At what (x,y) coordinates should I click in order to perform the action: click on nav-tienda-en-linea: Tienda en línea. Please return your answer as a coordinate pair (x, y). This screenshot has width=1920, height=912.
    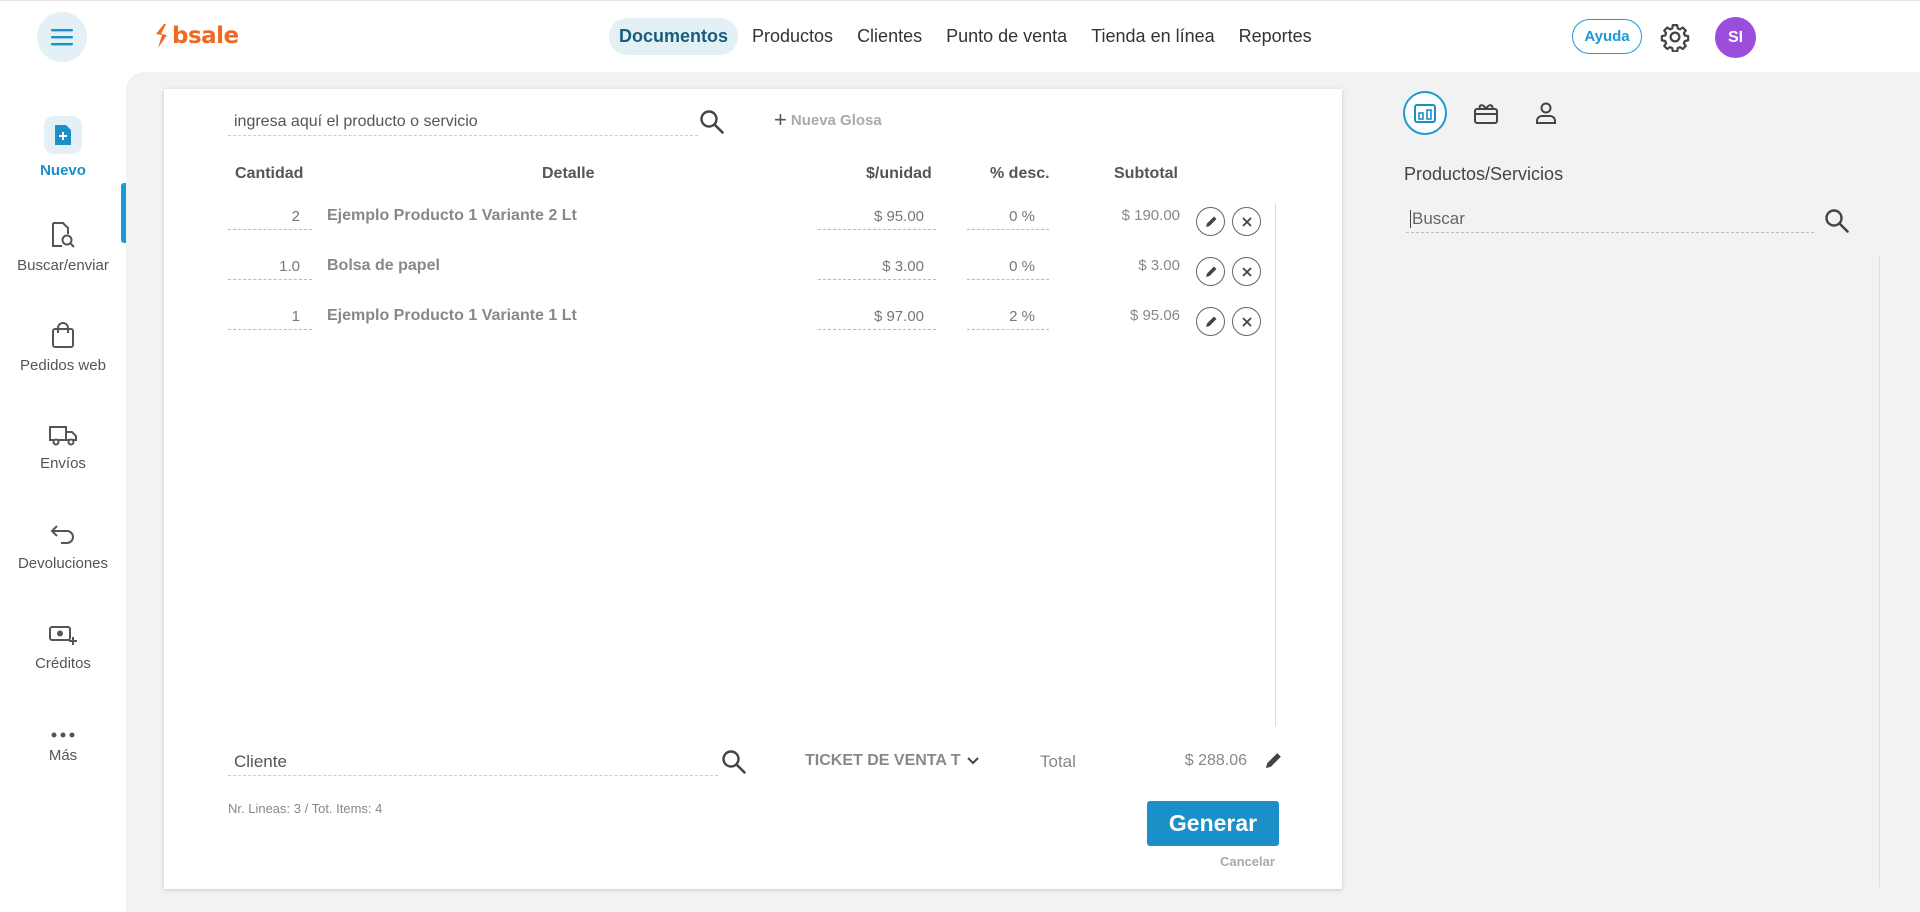
    Looking at the image, I should click on (1152, 36).